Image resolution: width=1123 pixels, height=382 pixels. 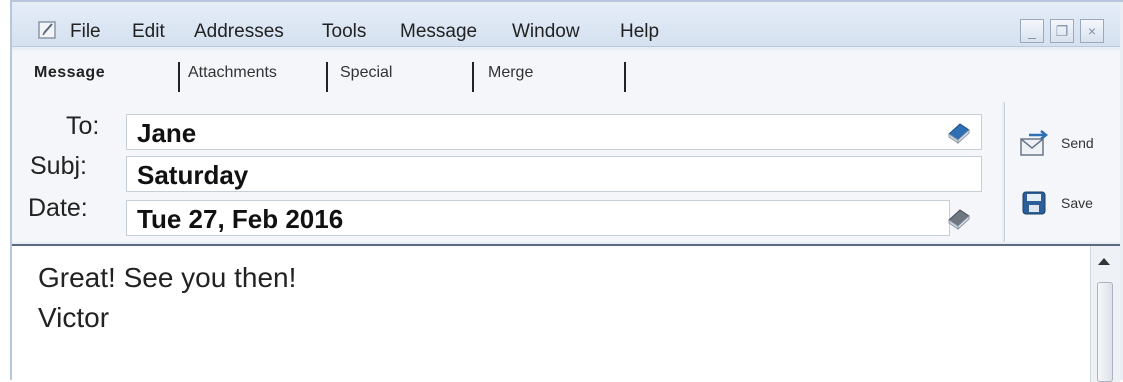 I want to click on minimize-button: _, so click(x=1032, y=31).